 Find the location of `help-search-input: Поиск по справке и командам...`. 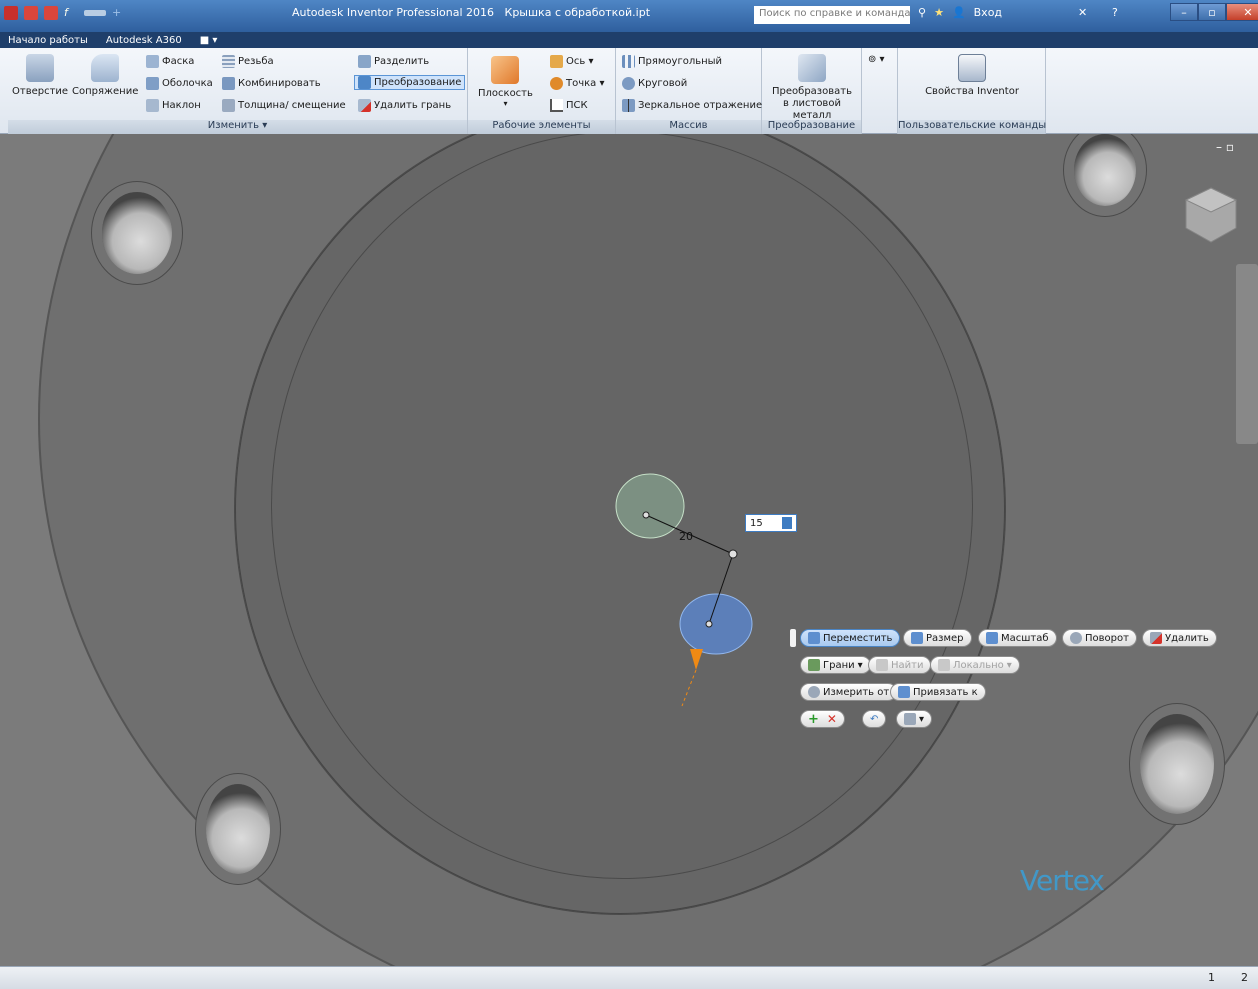

help-search-input: Поиск по справке и командам... is located at coordinates (832, 15).